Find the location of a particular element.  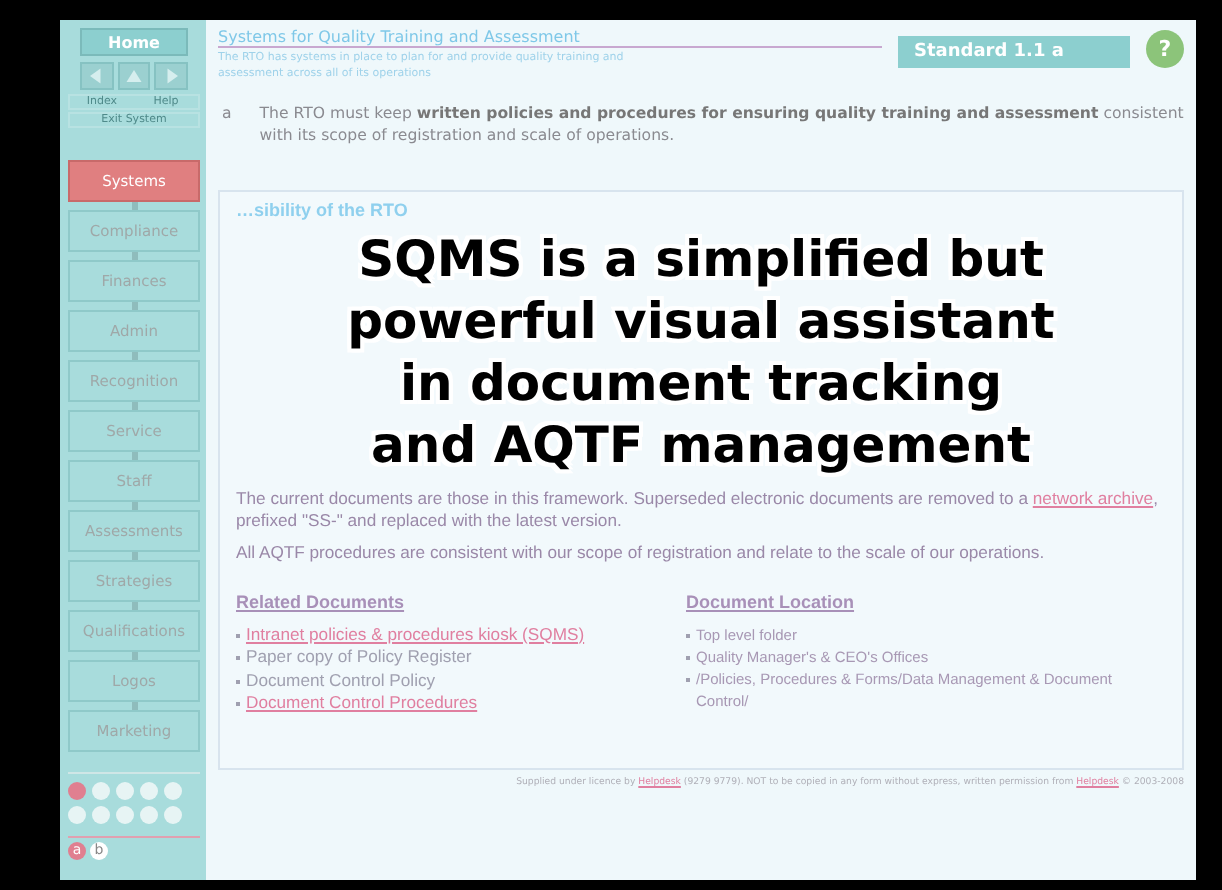

body-paragraph: All AQTF procedures are consistent with our scope of registration and relate to the scale of our operations. is located at coordinates (641, 552).